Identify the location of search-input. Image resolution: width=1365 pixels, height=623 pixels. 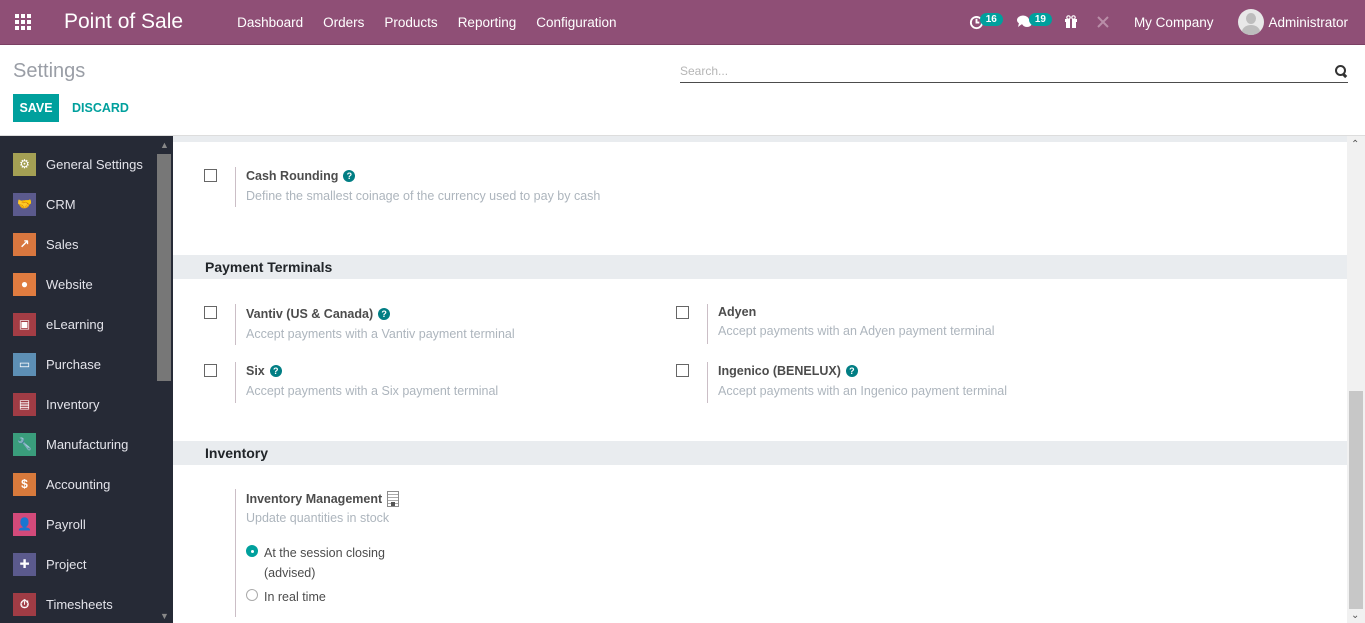
(1007, 70).